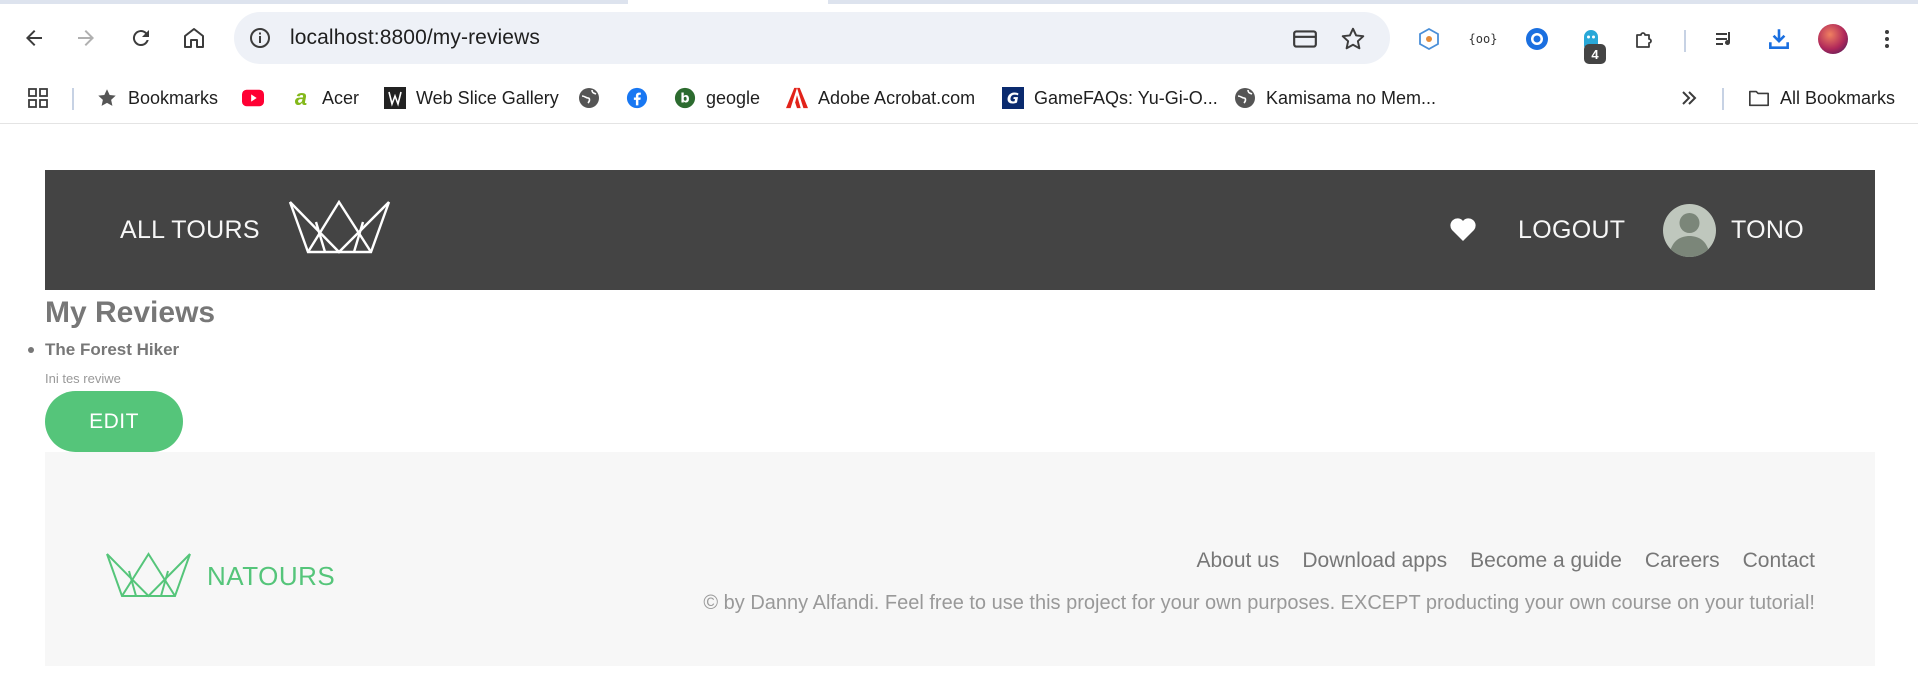  I want to click on bookmarks-overflow-button, so click(1694, 98).